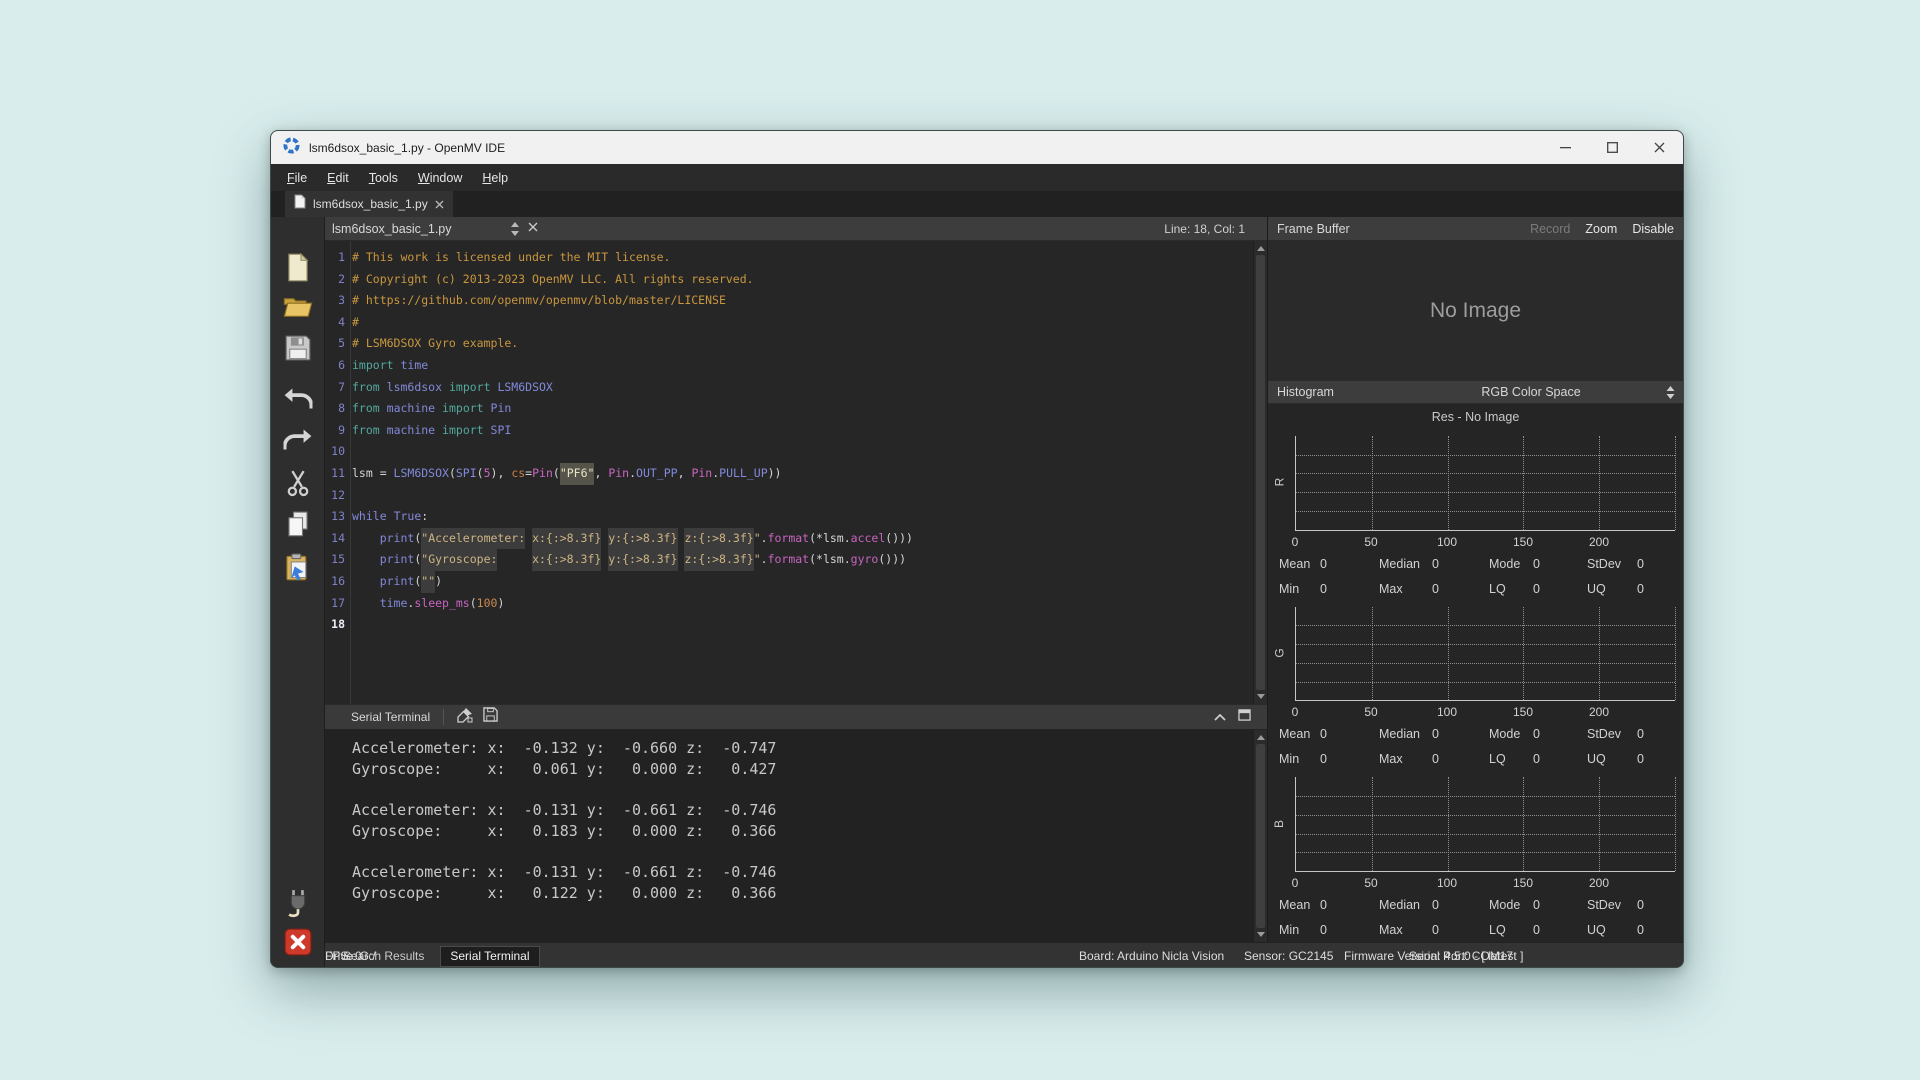 This screenshot has height=1080, width=1920. Describe the element at coordinates (1475, 577) in the screenshot. I see `histogram-red-stats: Mean 0 Median 0 Mode 0 StDev 0 Min 0 Max 0 LQ 0 UQ 0` at that location.